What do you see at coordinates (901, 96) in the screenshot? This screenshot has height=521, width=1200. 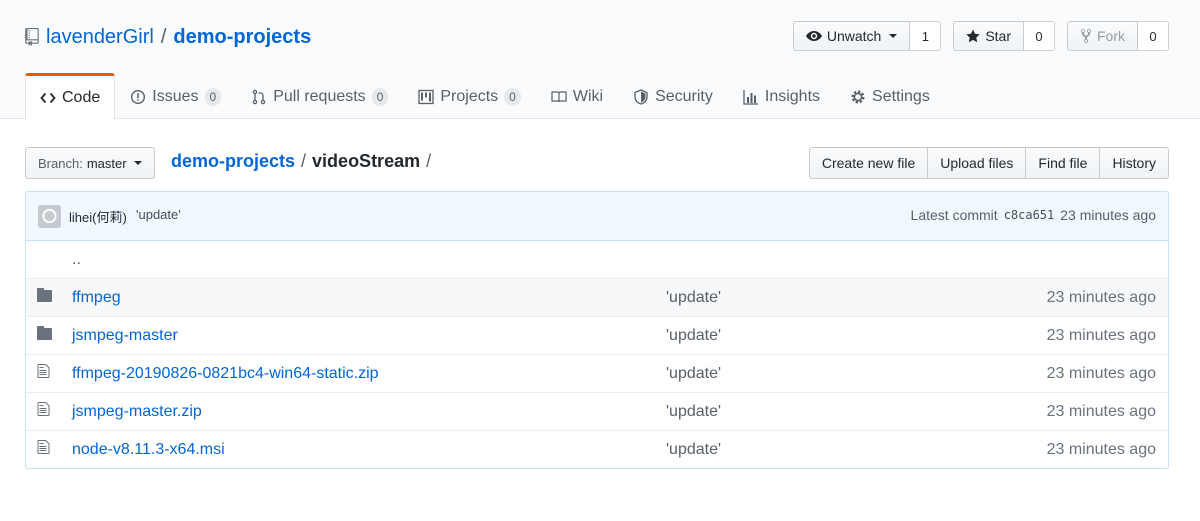 I see `tab-settings-label: Settings` at bounding box center [901, 96].